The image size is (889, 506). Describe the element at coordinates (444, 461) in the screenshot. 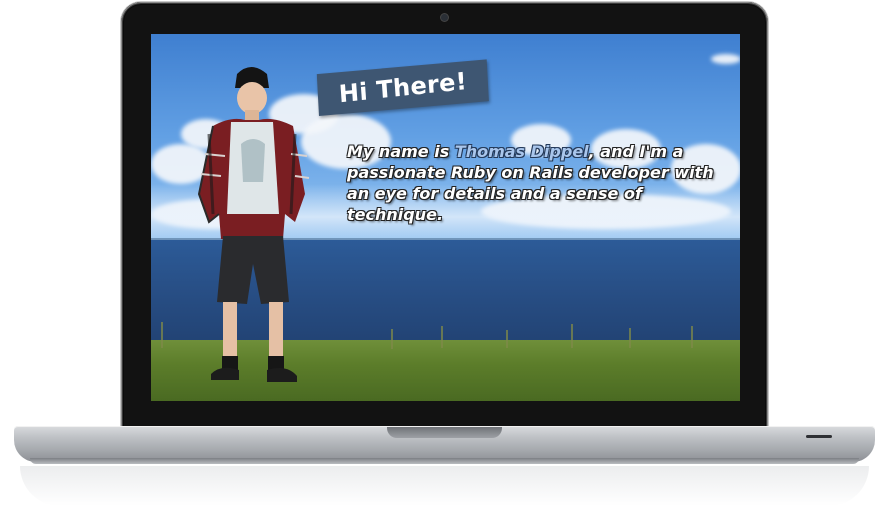

I see `laptop-base-edge` at that location.